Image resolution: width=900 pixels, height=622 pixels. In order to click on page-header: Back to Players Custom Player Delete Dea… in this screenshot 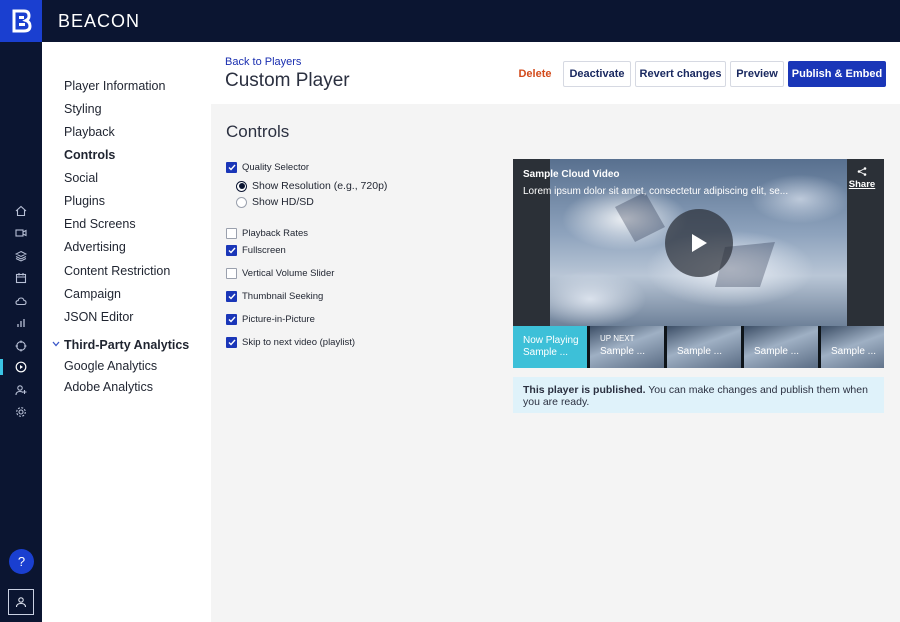, I will do `click(555, 73)`.